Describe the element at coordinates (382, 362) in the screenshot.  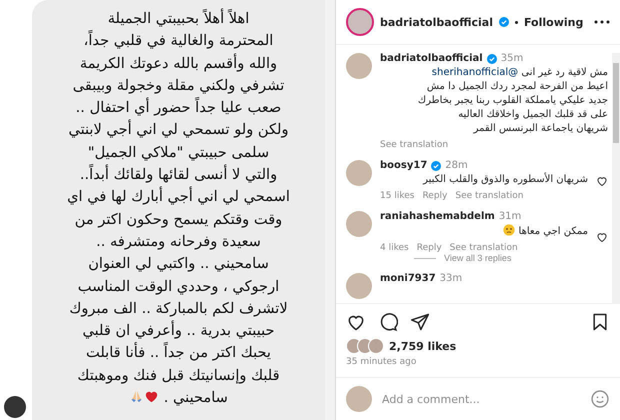
I see `post-time: 35 minutes ago` at that location.